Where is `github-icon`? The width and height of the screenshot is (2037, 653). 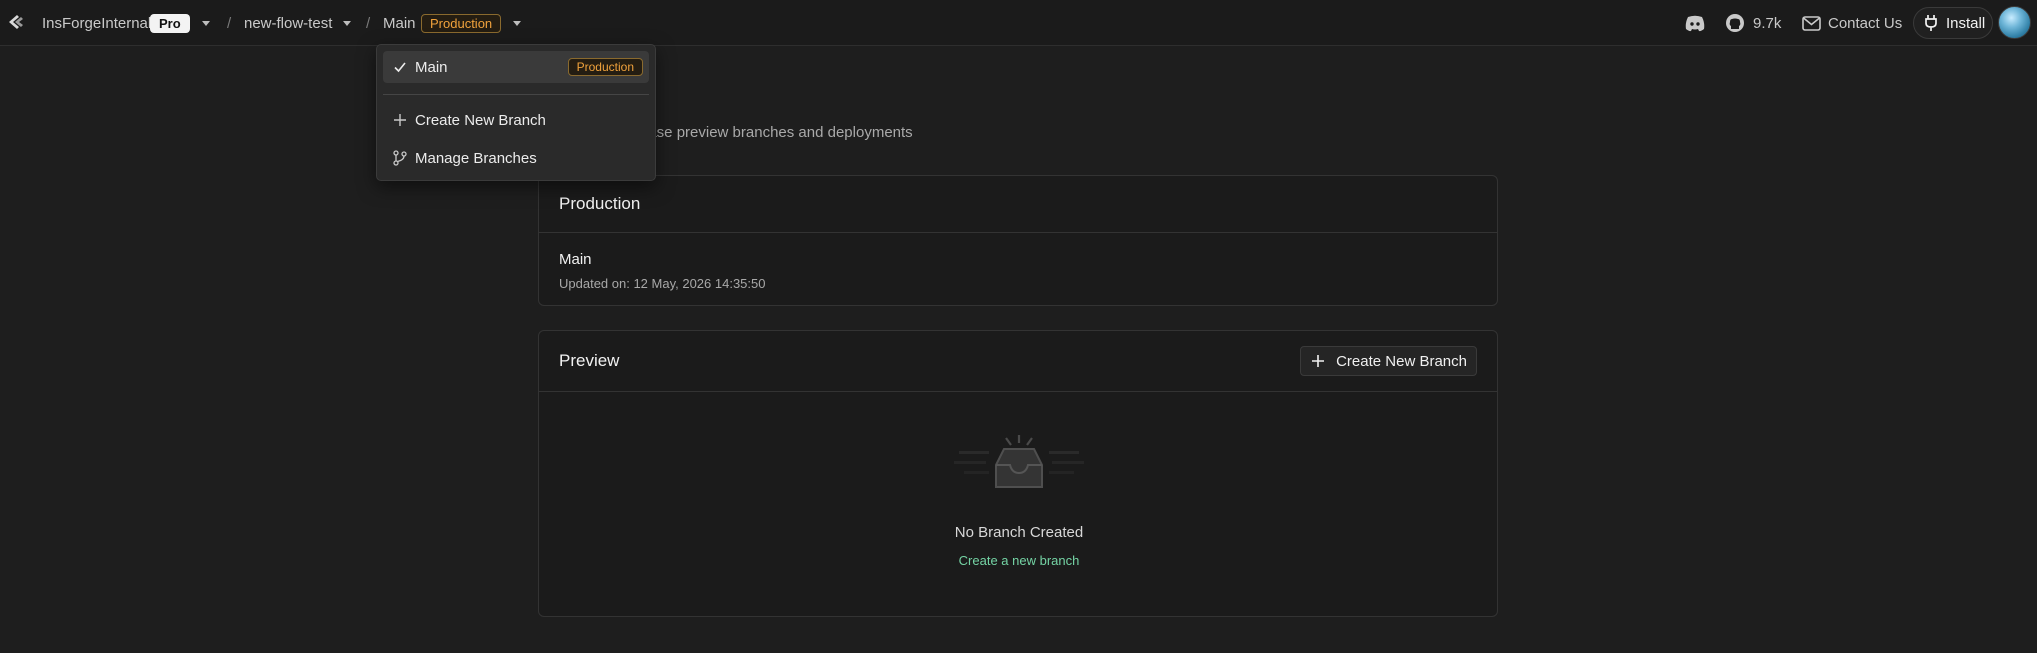
github-icon is located at coordinates (1735, 23).